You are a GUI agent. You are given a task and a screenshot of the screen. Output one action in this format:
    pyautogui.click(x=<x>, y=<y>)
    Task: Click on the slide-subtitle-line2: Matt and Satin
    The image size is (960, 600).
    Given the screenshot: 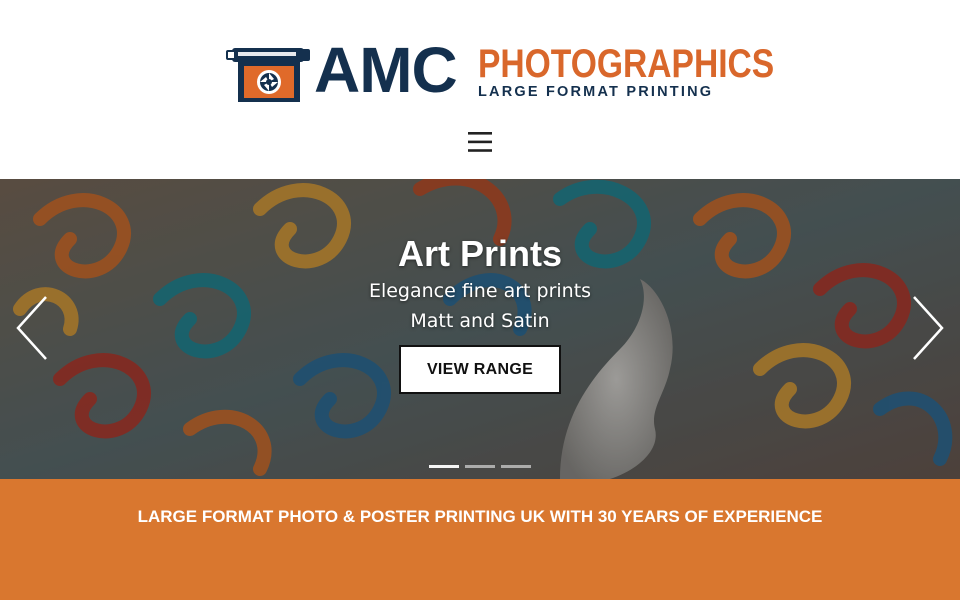 What is the action you would take?
    pyautogui.click(x=480, y=321)
    